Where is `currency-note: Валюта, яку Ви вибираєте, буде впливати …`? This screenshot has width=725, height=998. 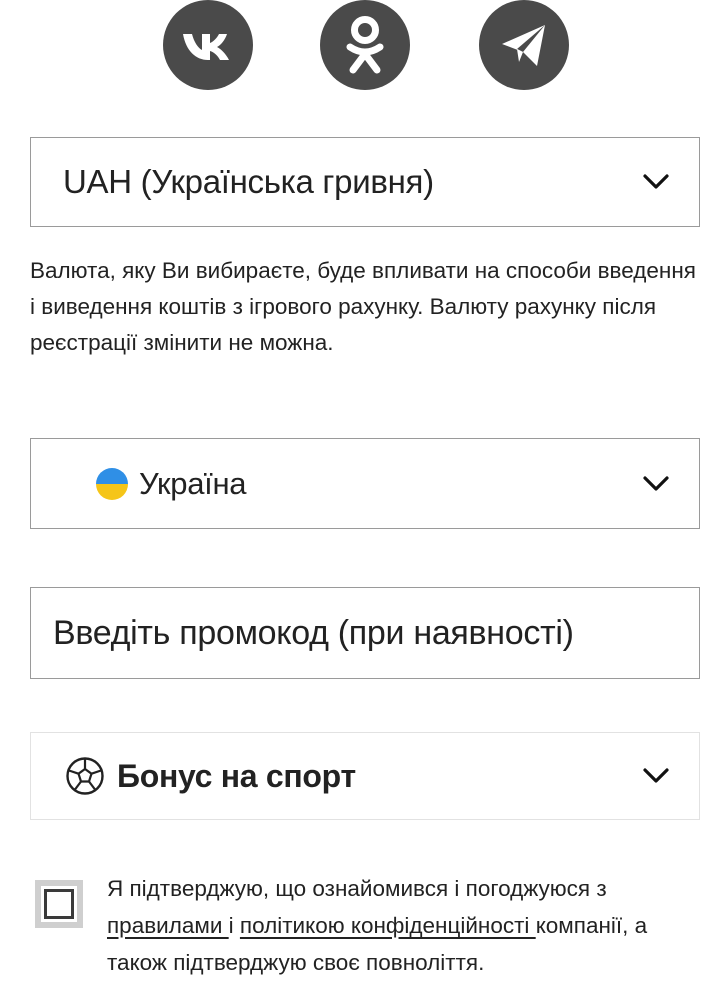 currency-note: Валюта, яку Ви вибираєте, буде впливати … is located at coordinates (363, 306).